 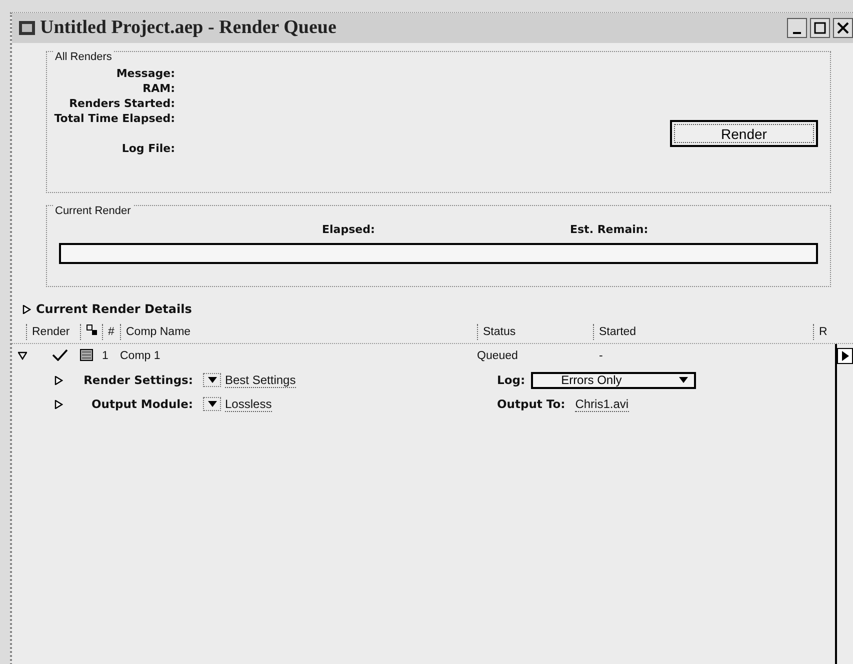 What do you see at coordinates (92, 330) in the screenshot?
I see `layers-icon` at bounding box center [92, 330].